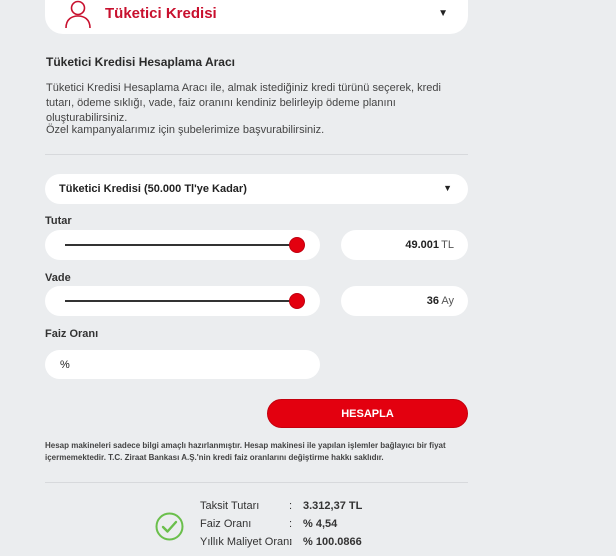 This screenshot has height=556, width=616. I want to click on chevron-down-icon: ▼, so click(447, 188).